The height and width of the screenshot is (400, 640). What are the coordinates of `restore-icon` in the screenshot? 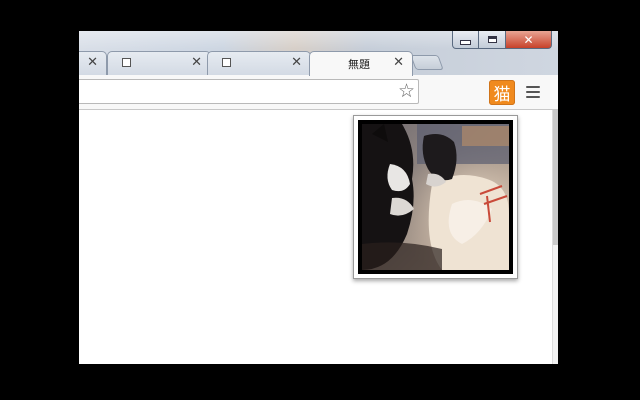 It's located at (492, 39).